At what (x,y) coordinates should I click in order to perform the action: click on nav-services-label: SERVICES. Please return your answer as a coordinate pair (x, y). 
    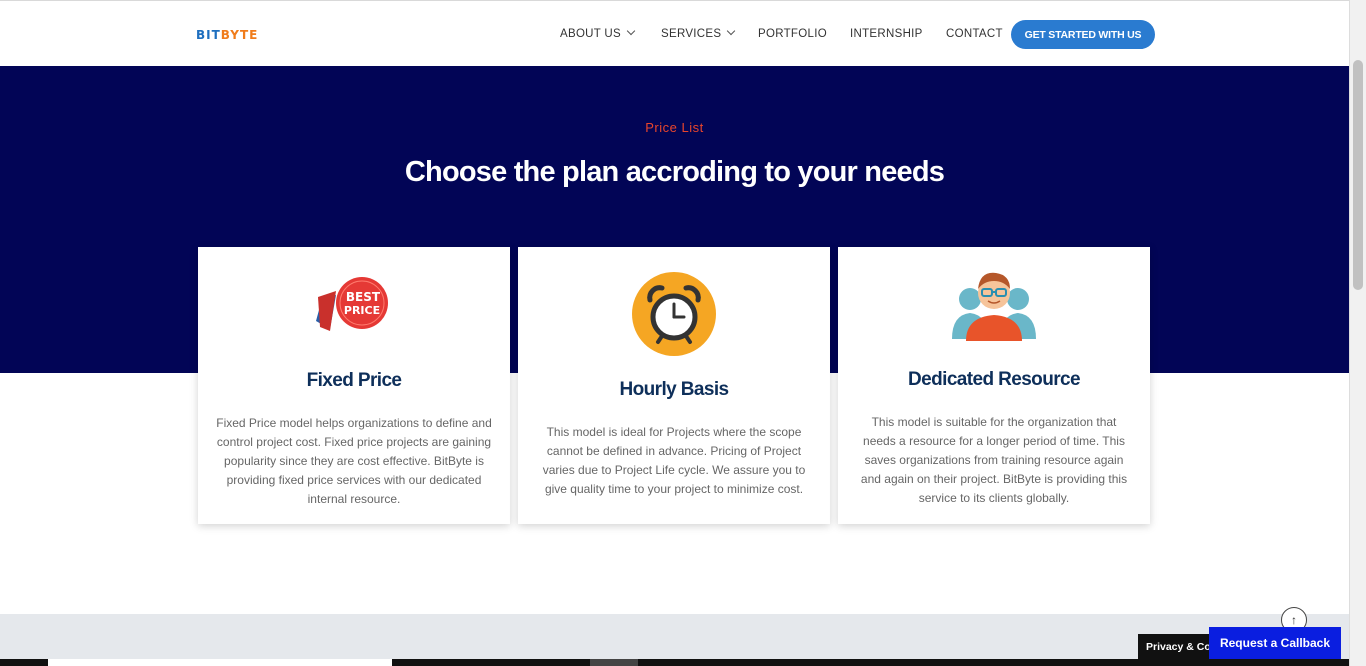
    Looking at the image, I should click on (691, 34).